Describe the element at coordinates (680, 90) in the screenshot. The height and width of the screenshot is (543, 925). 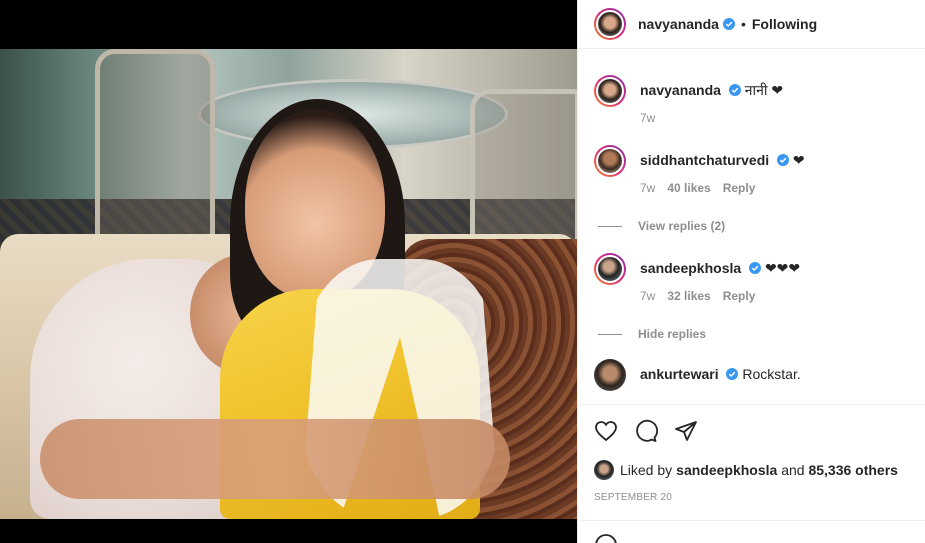
I see `comment-username: navyananda` at that location.